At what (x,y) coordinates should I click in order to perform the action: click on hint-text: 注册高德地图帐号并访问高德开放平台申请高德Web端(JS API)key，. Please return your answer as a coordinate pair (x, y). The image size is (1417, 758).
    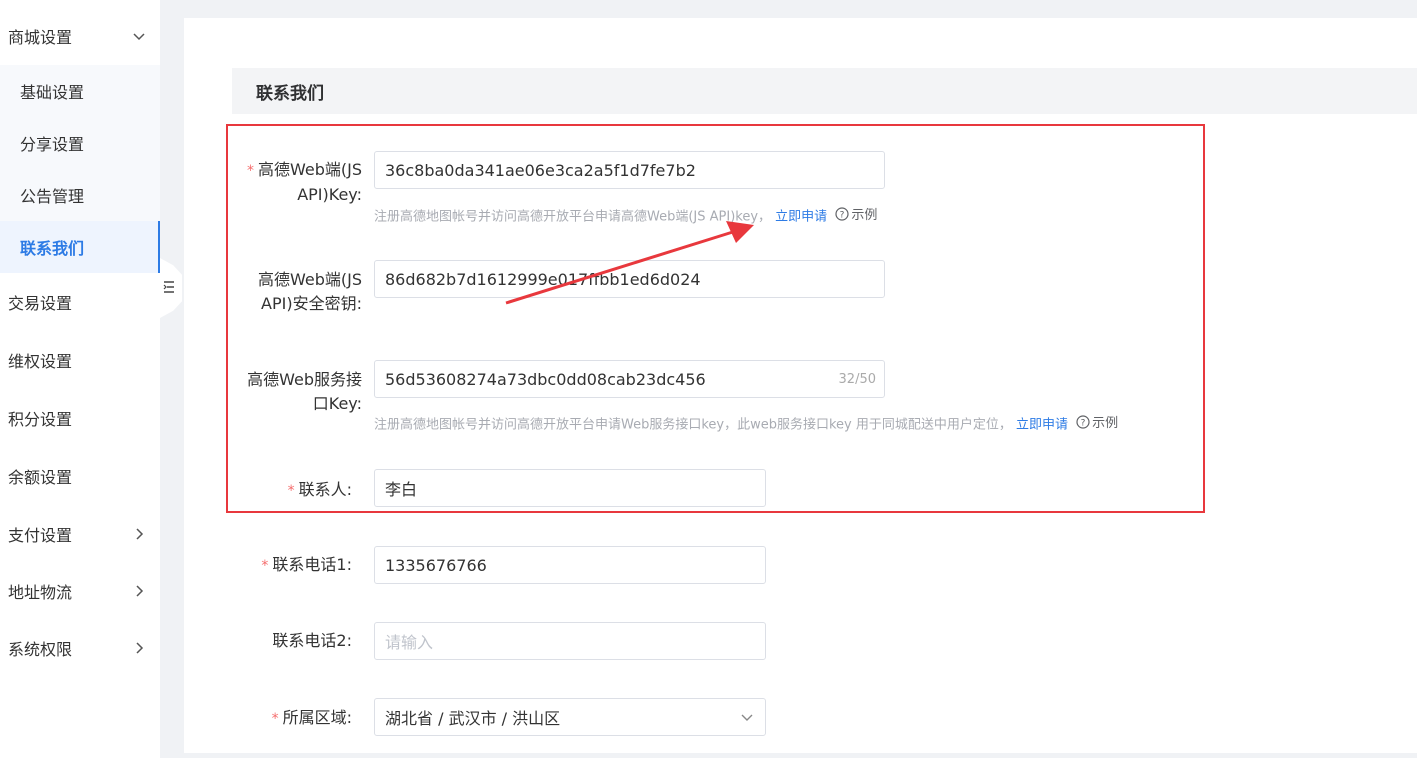
    Looking at the image, I should click on (573, 217).